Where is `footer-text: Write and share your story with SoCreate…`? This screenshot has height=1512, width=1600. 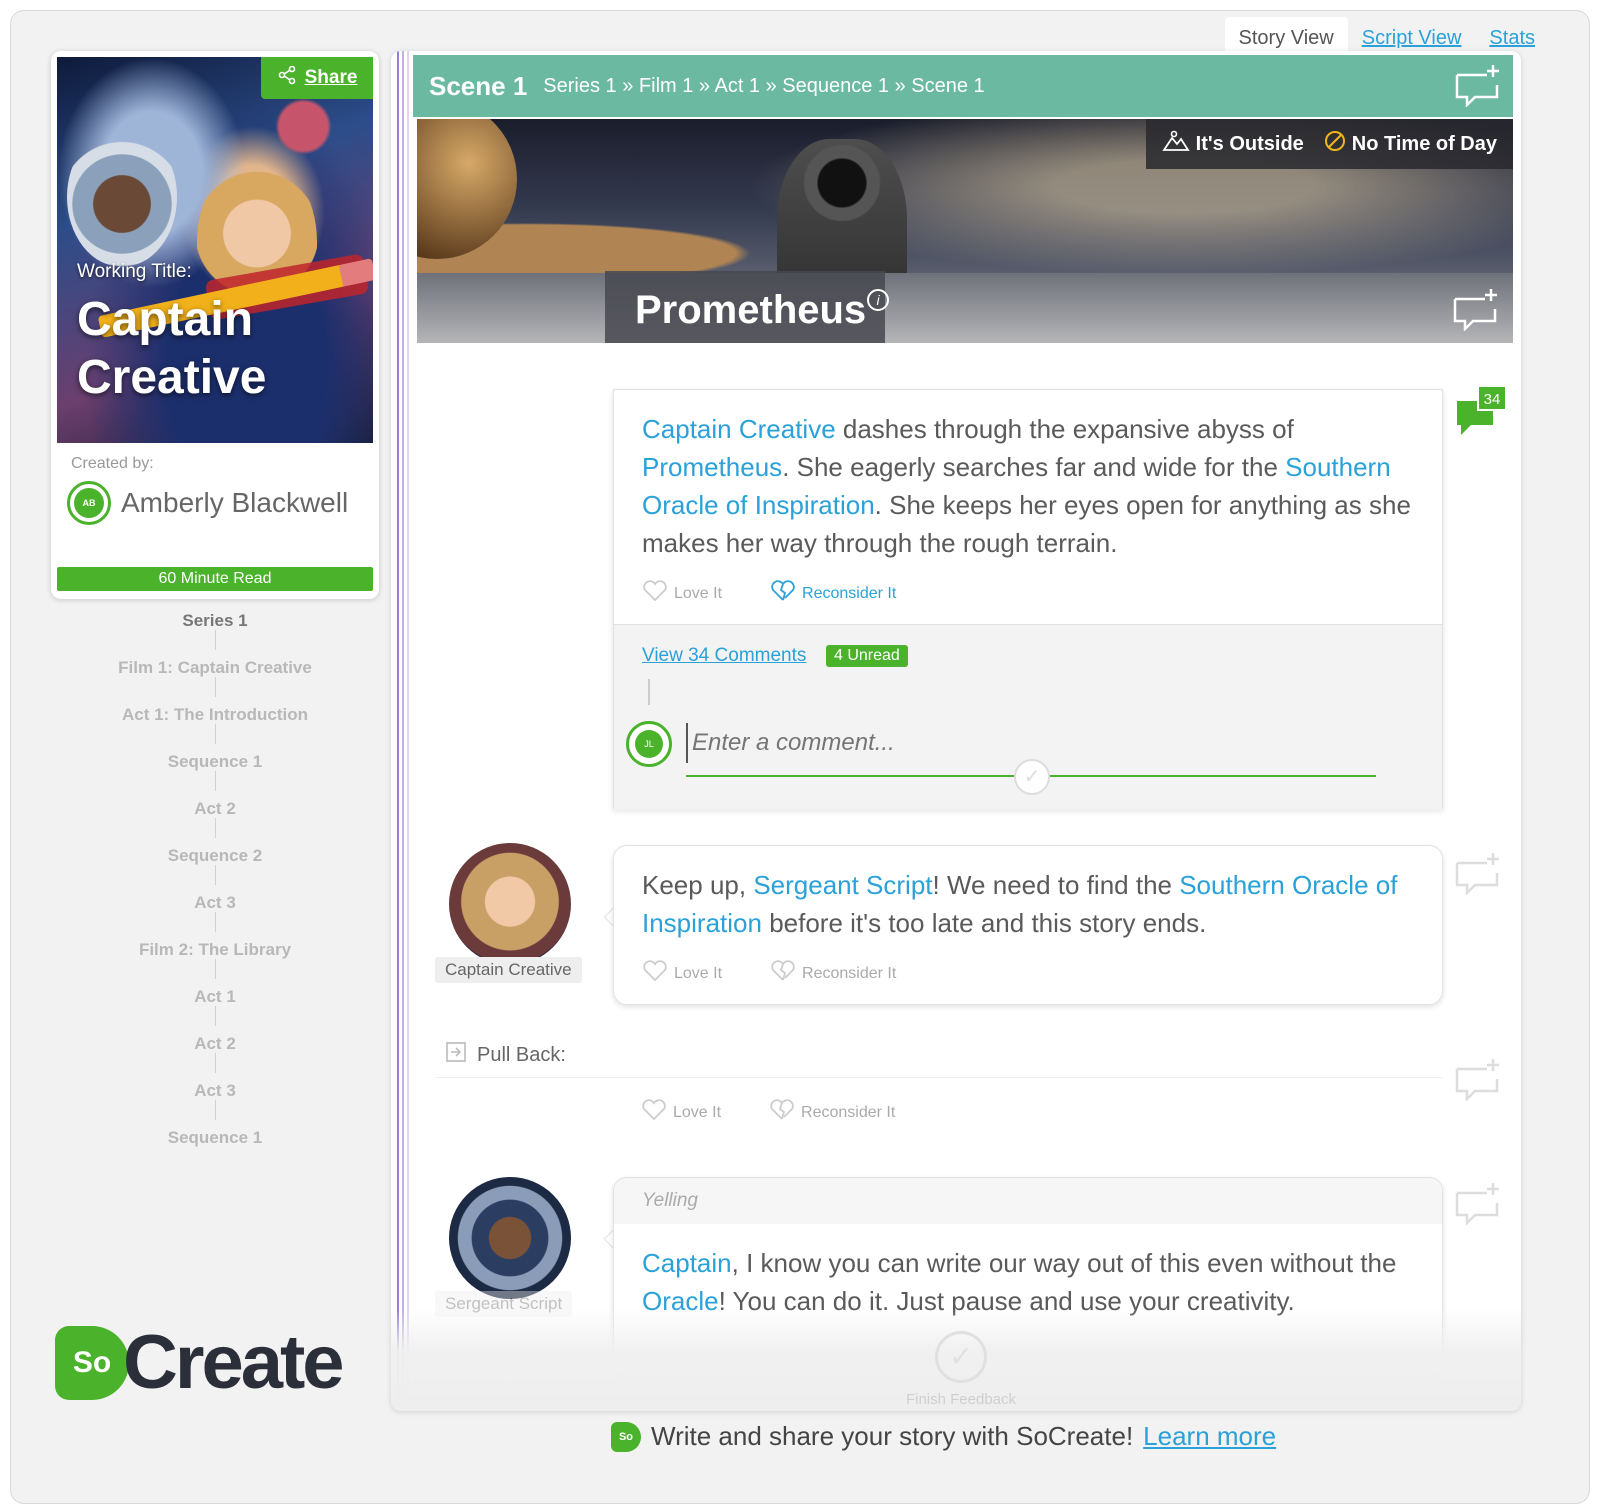 footer-text: Write and share your story with SoCreate… is located at coordinates (892, 1436).